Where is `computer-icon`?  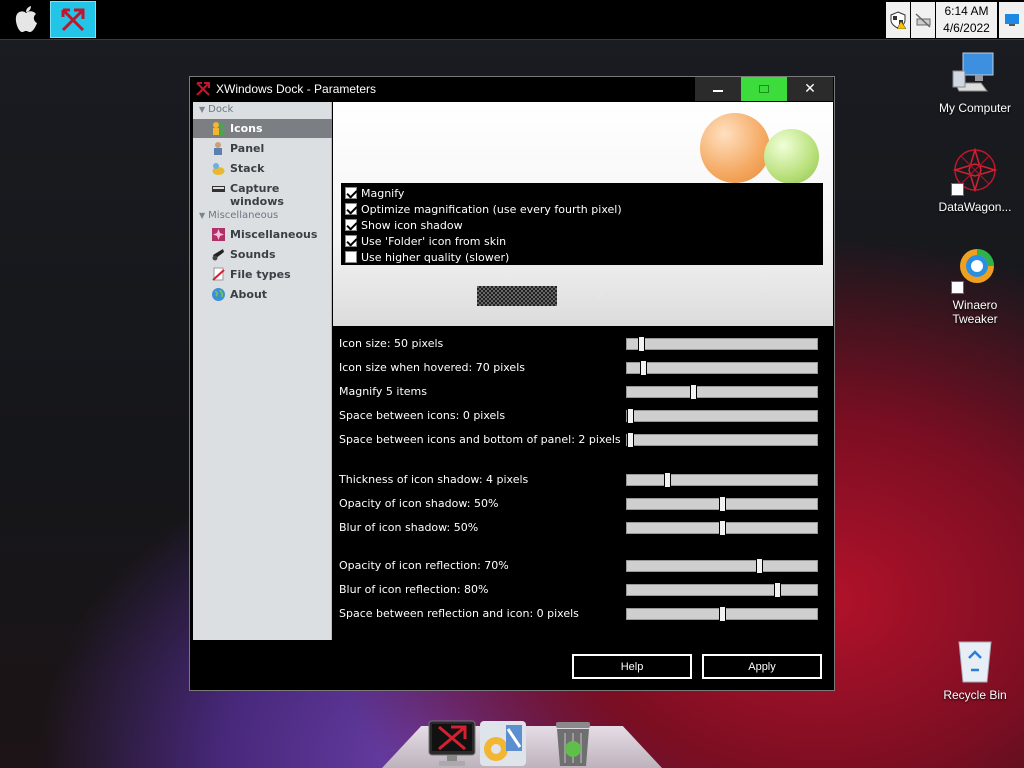 computer-icon is located at coordinates (975, 73).